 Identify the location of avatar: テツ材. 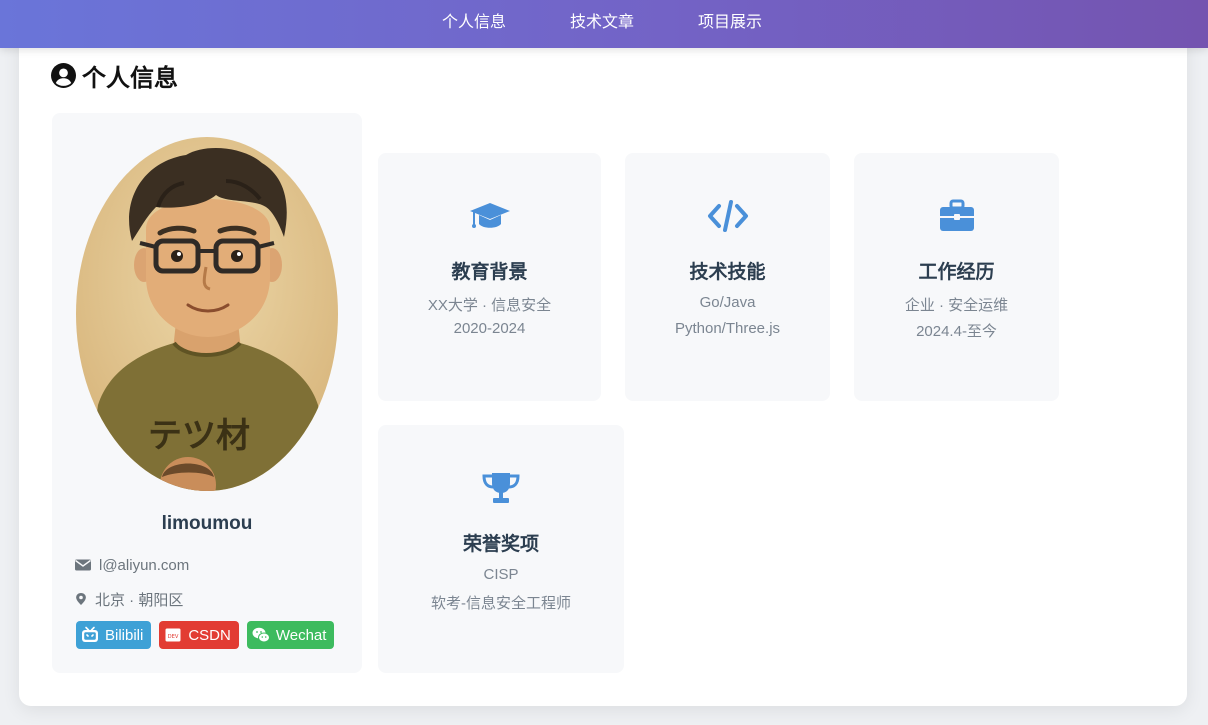
(207, 314).